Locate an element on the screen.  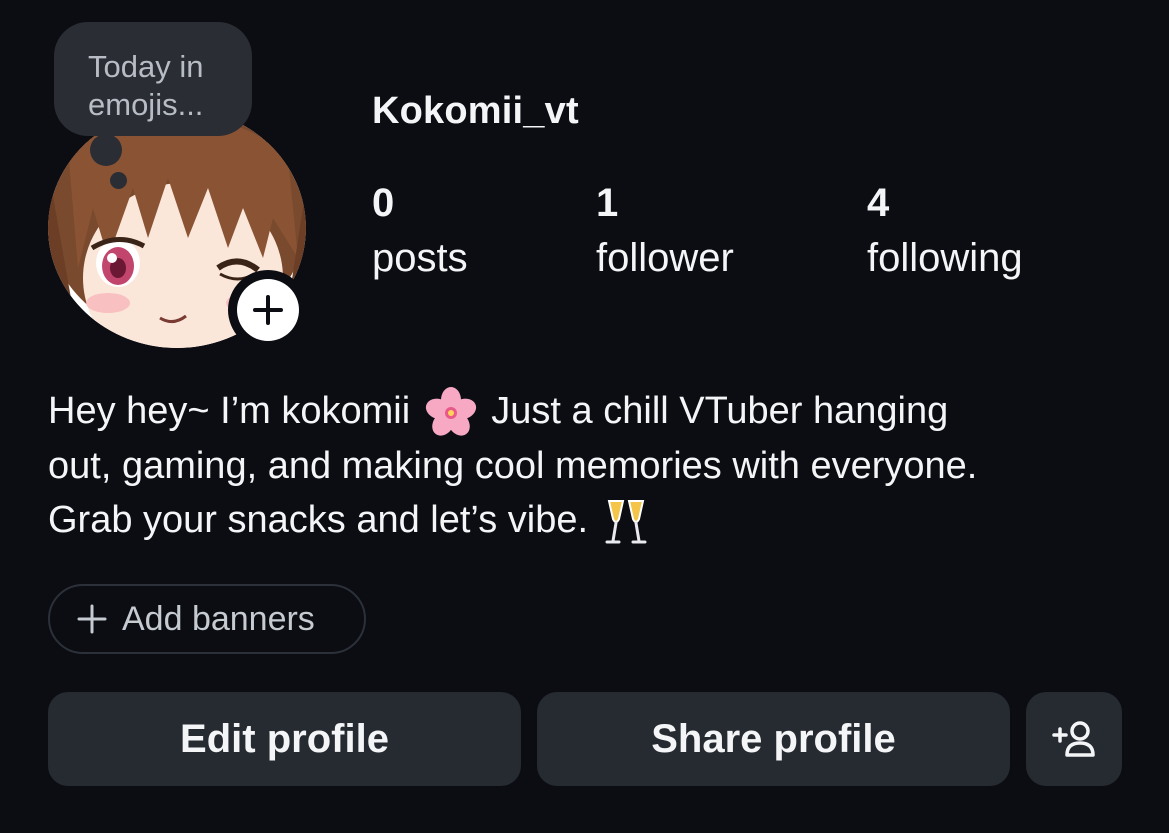
stat-following-label: following is located at coordinates (945, 258).